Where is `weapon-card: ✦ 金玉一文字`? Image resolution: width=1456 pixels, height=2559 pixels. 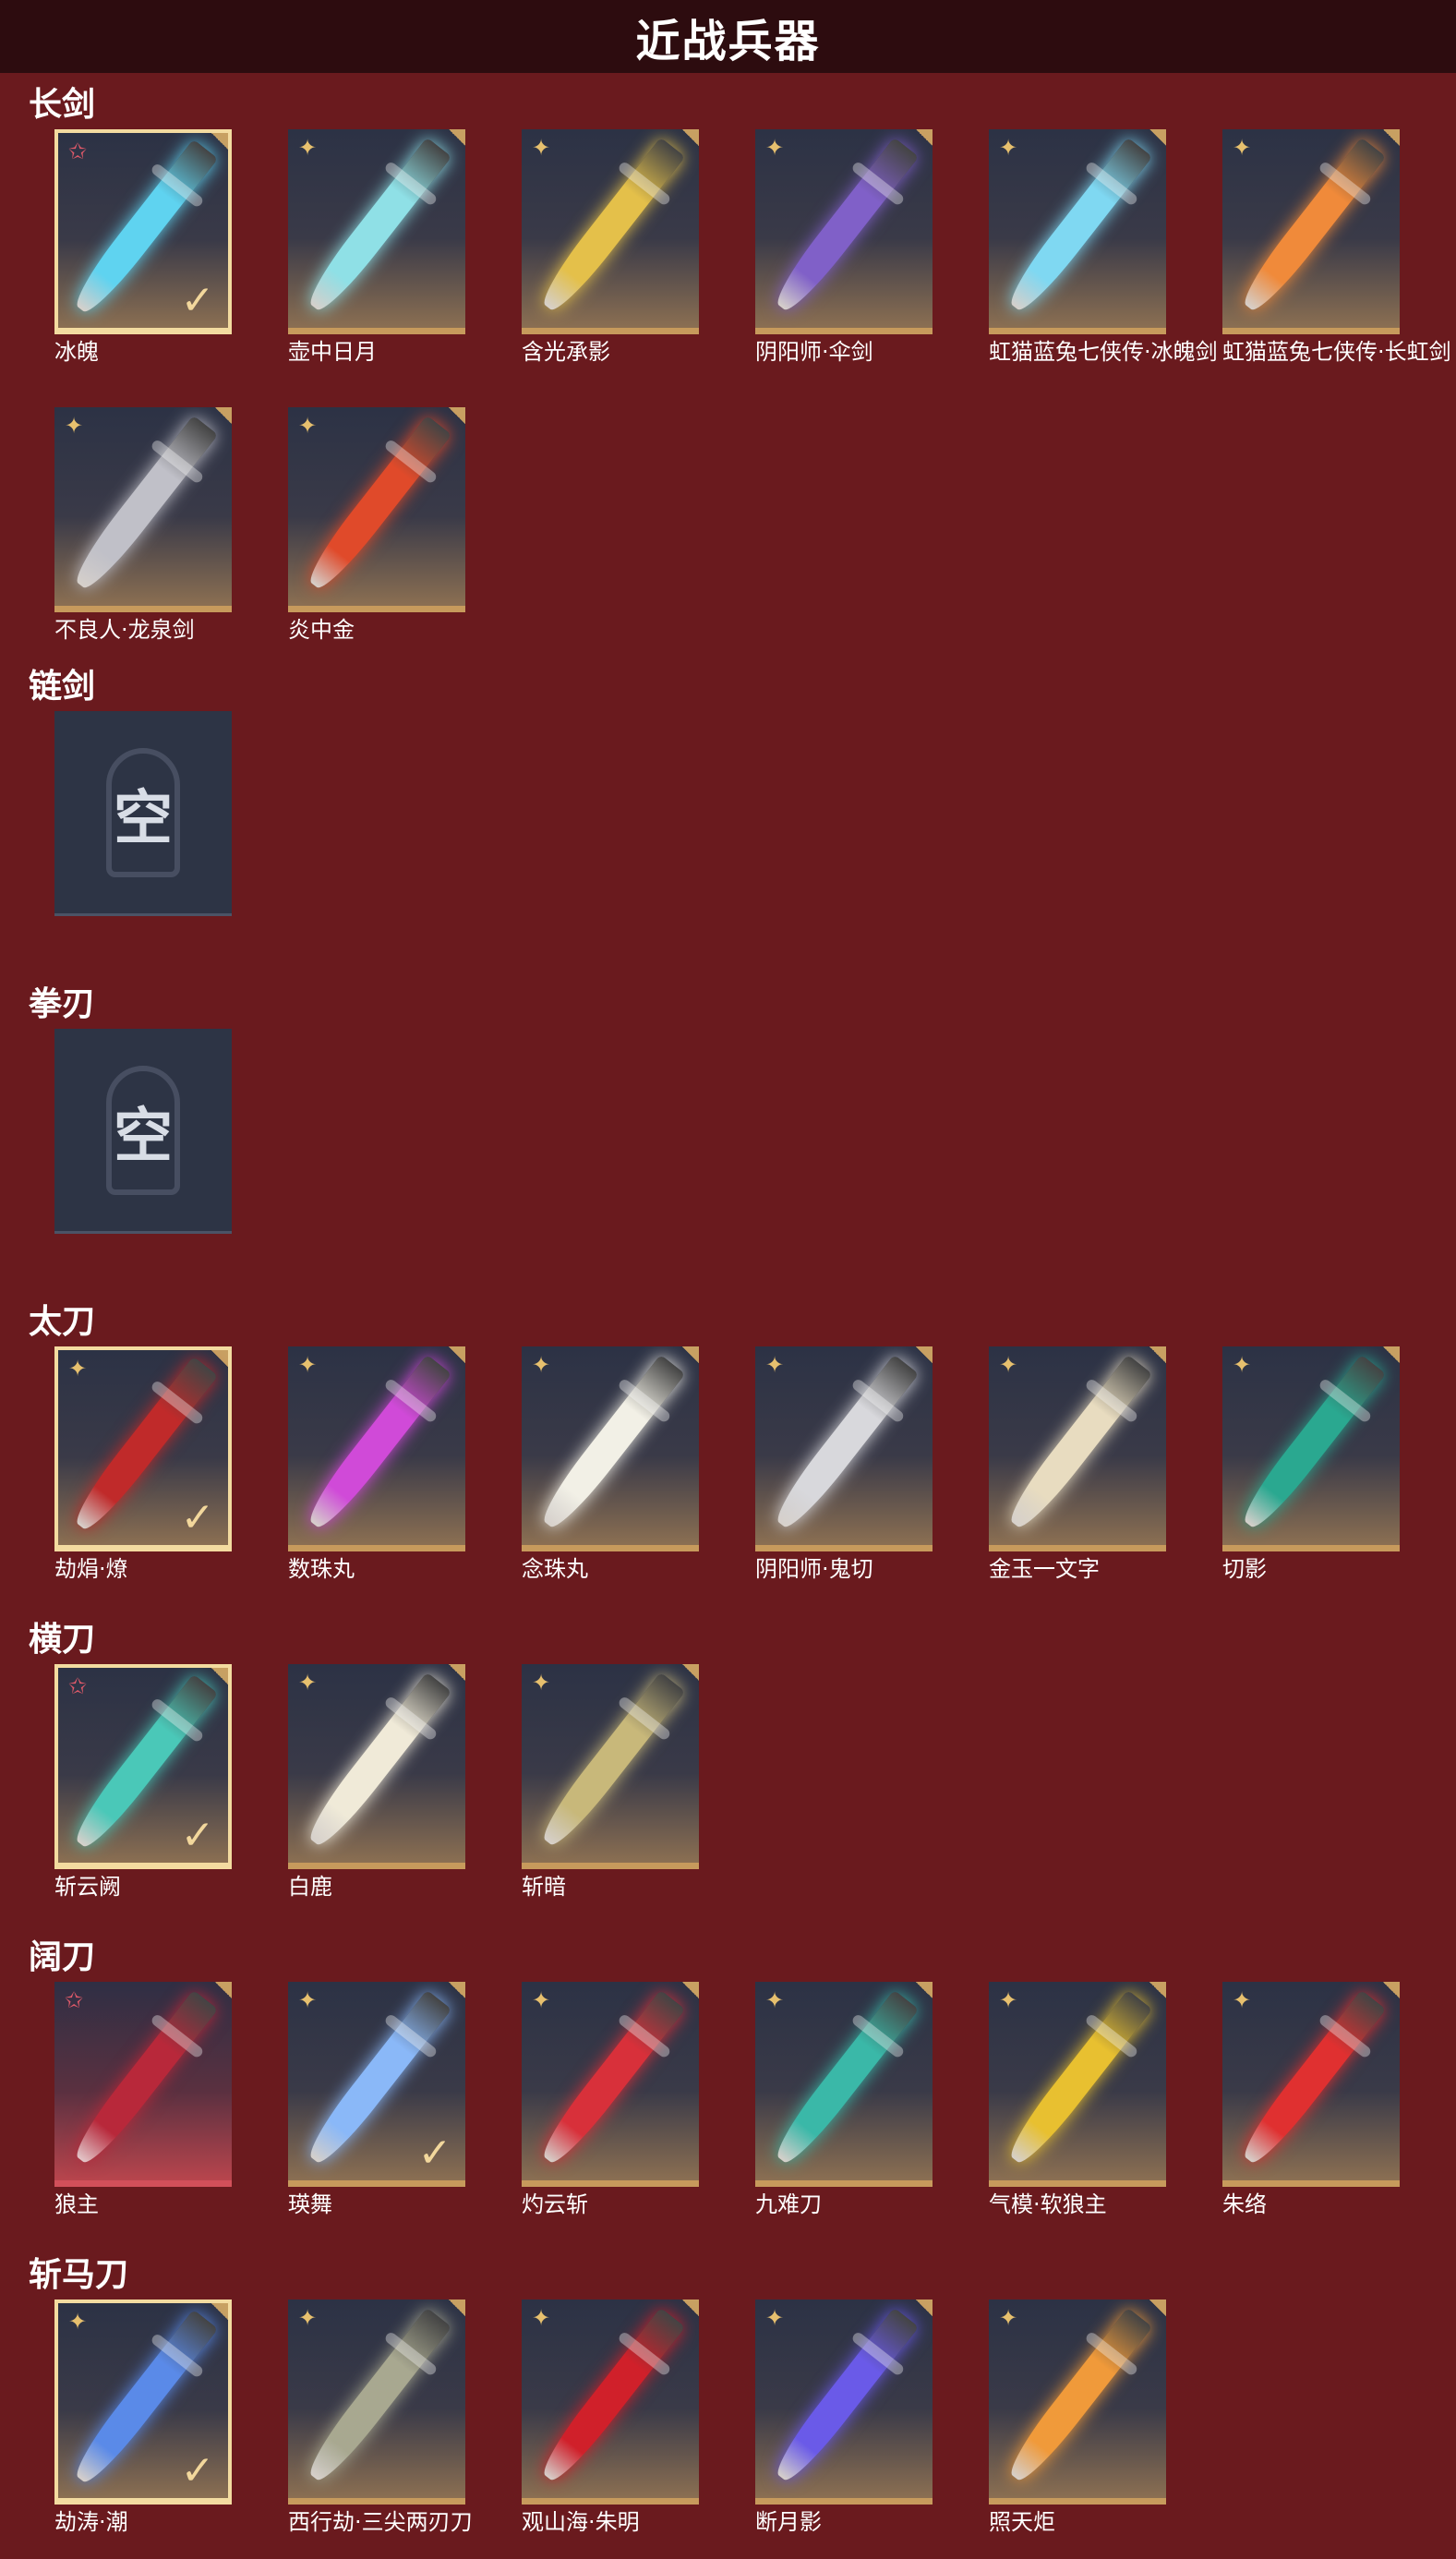
weapon-card: ✦ 金玉一文字 is located at coordinates (1077, 1464).